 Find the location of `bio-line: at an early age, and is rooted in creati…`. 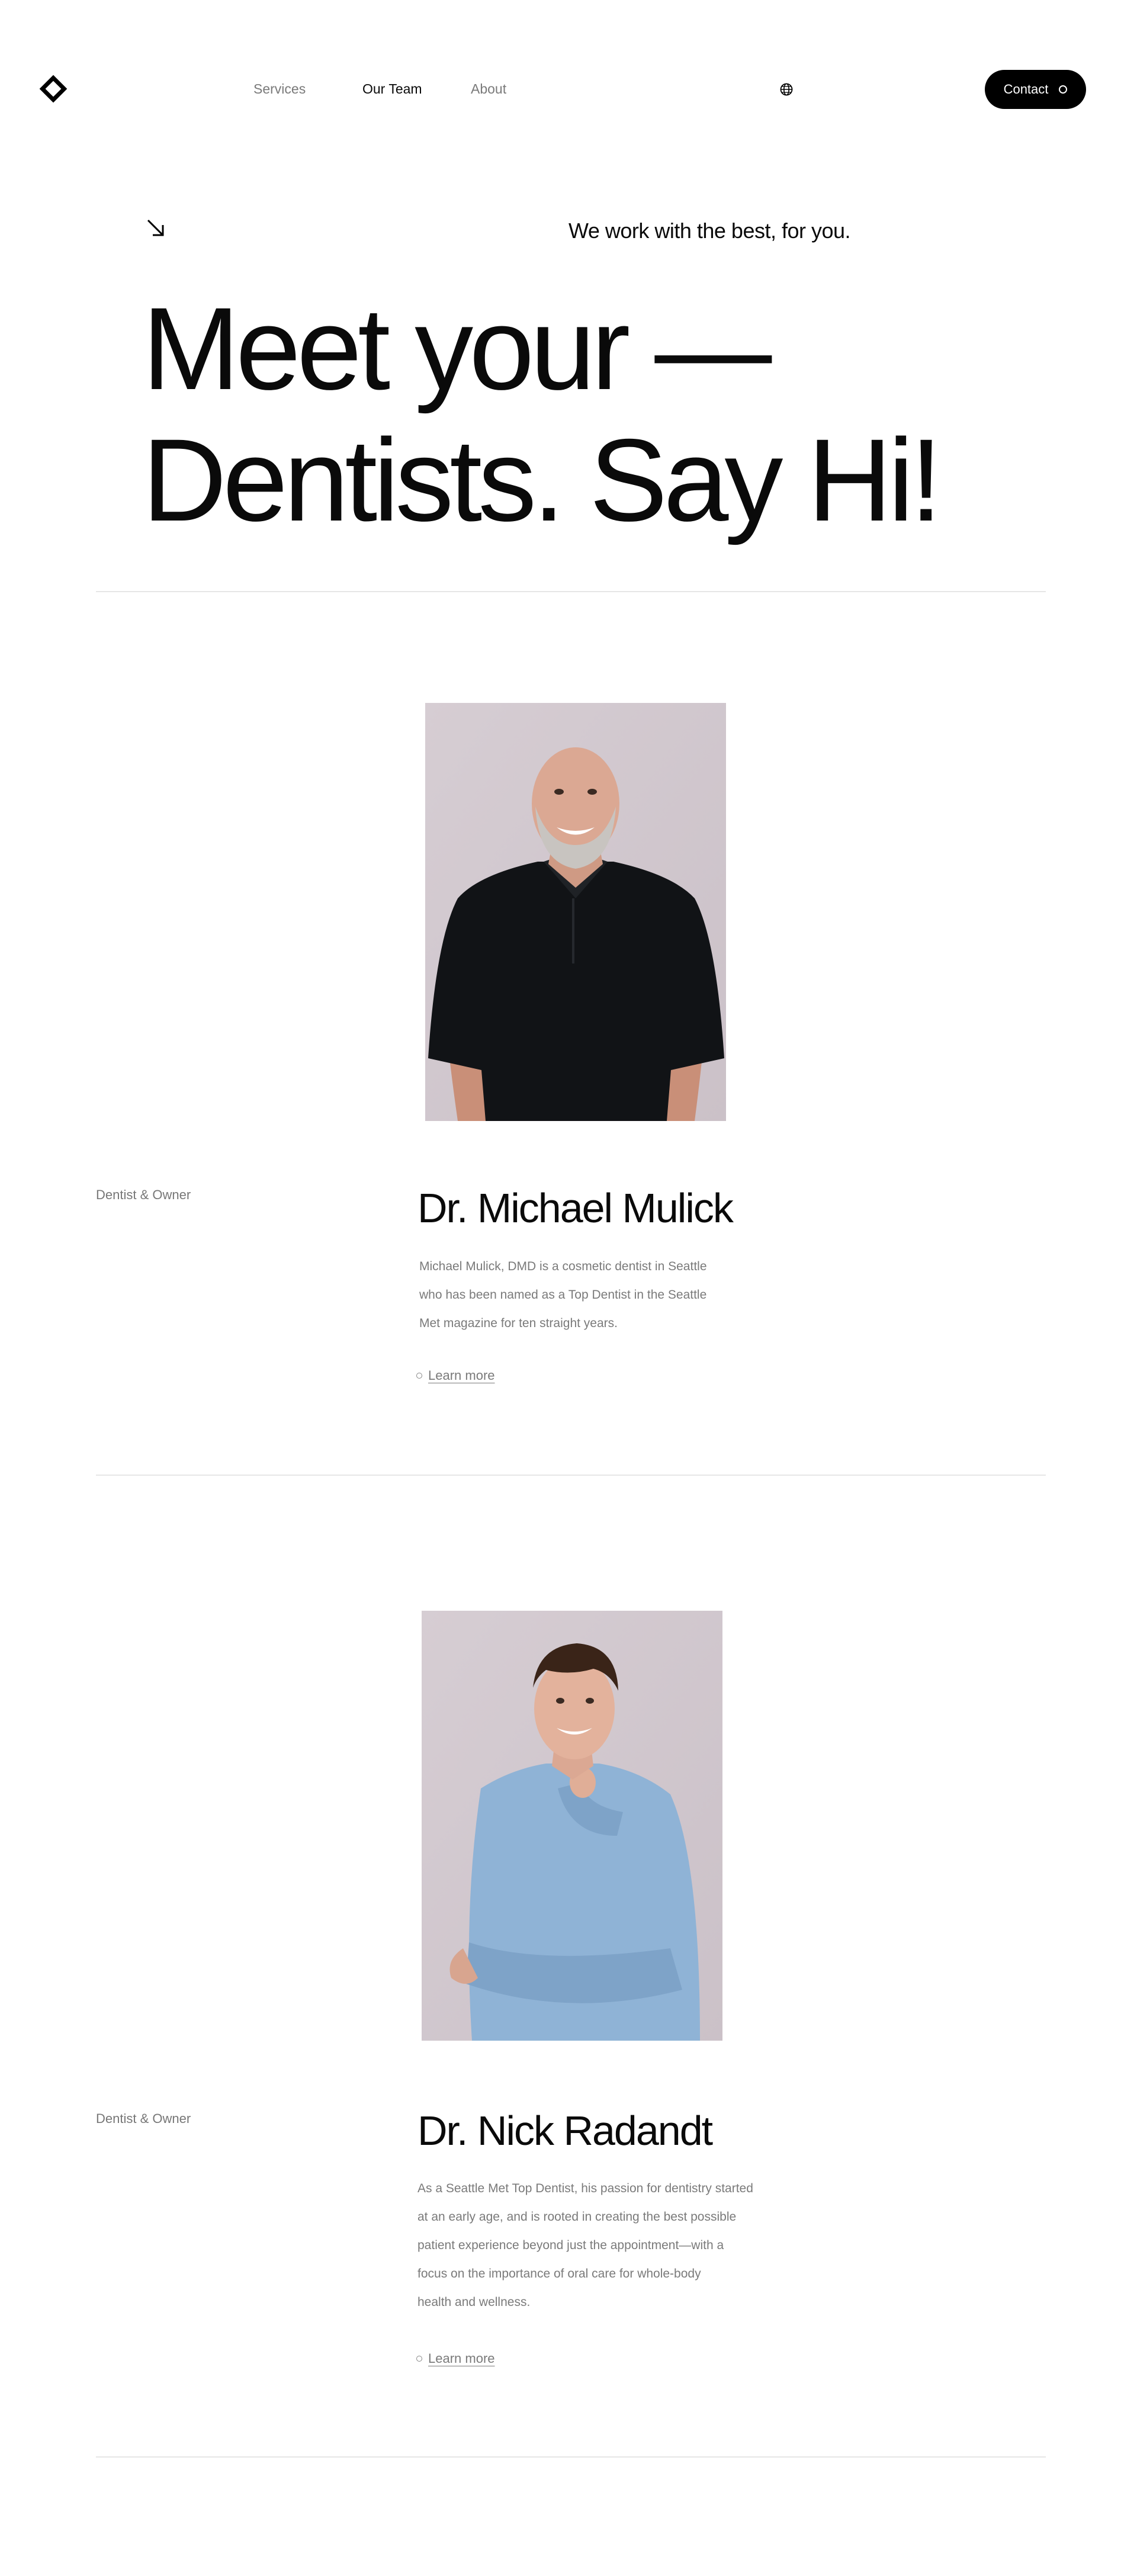

bio-line: at an early age, and is rooted in creati… is located at coordinates (577, 2217).